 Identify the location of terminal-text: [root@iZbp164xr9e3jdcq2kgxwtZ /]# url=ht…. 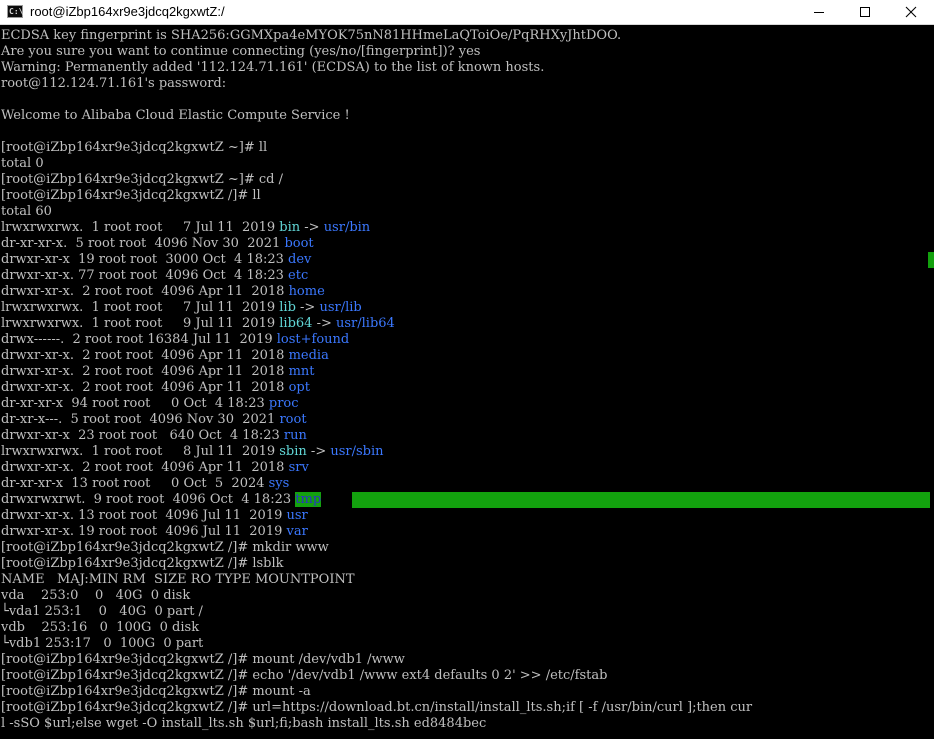
(377, 707).